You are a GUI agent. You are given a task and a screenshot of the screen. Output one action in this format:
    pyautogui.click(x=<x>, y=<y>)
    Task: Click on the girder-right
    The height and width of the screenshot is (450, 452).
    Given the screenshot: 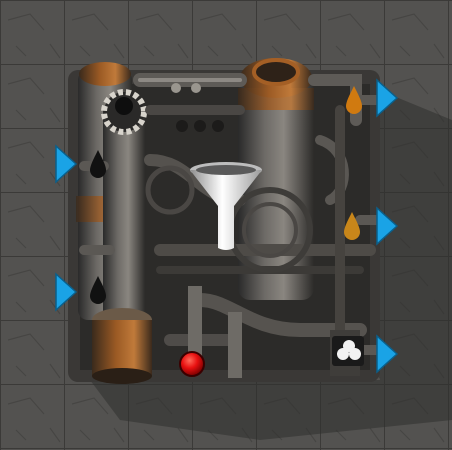 What is the action you would take?
    pyautogui.click(x=235, y=345)
    